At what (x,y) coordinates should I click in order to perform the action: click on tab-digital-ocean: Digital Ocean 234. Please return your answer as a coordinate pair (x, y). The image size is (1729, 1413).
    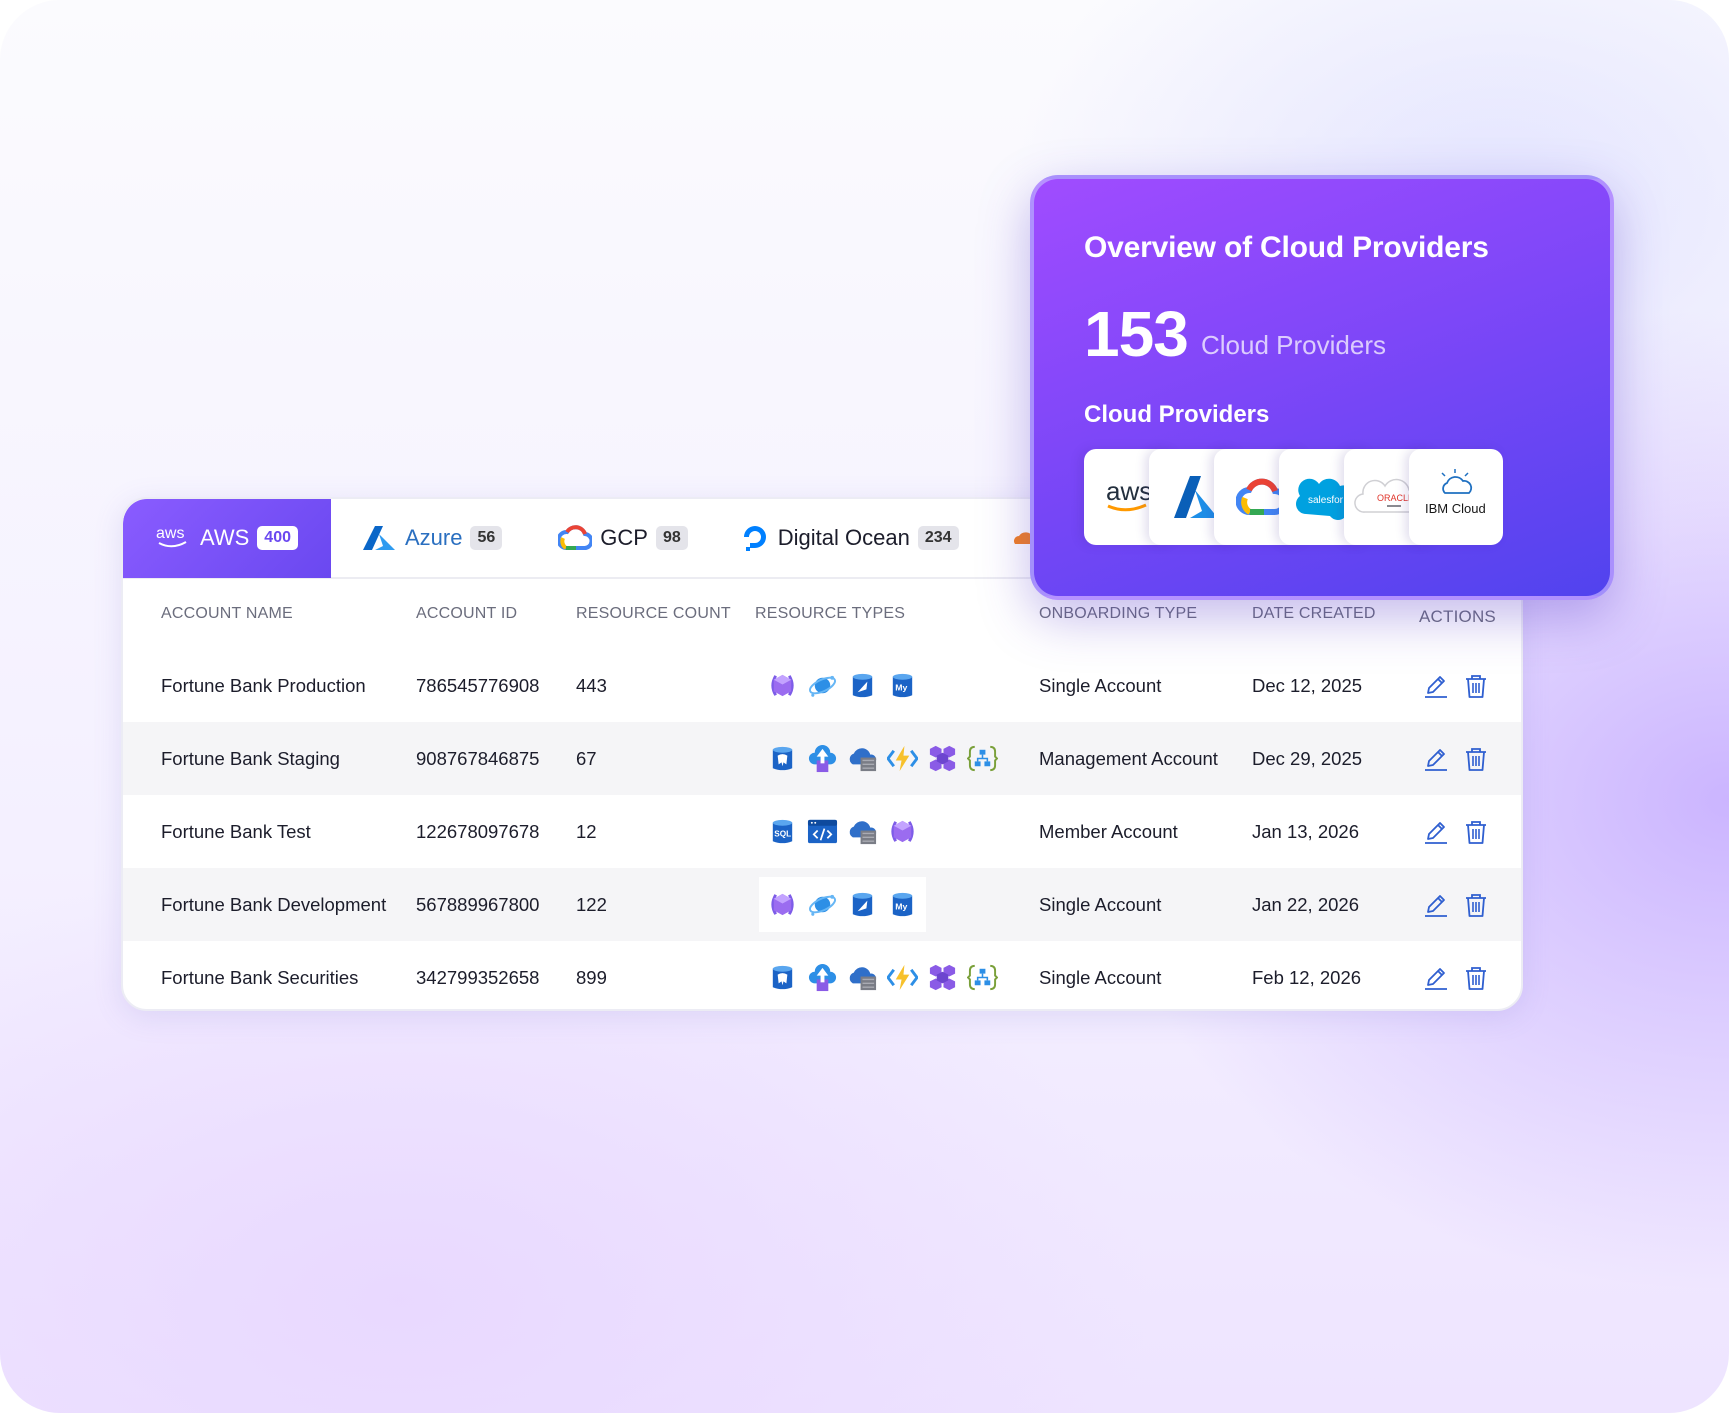
    Looking at the image, I should click on (849, 538).